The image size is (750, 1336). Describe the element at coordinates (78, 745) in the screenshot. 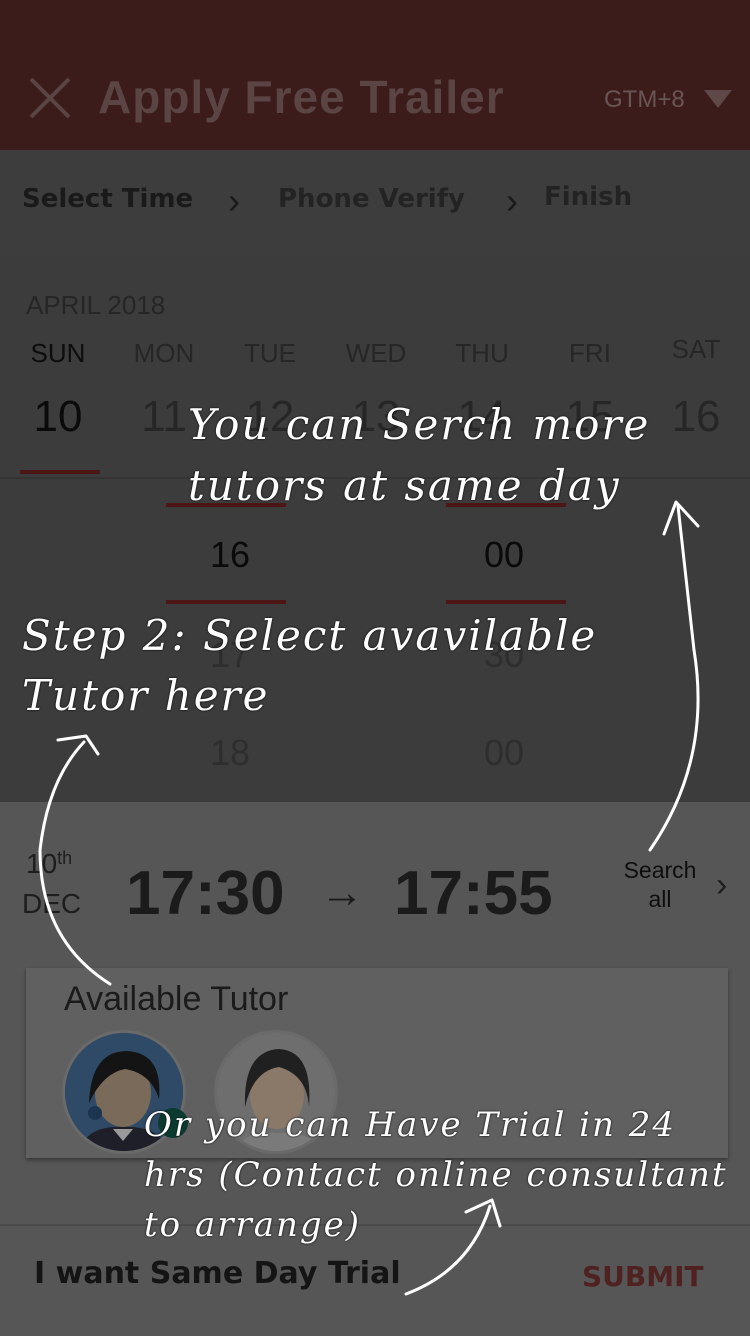

I see `annotation-arrow-head` at that location.